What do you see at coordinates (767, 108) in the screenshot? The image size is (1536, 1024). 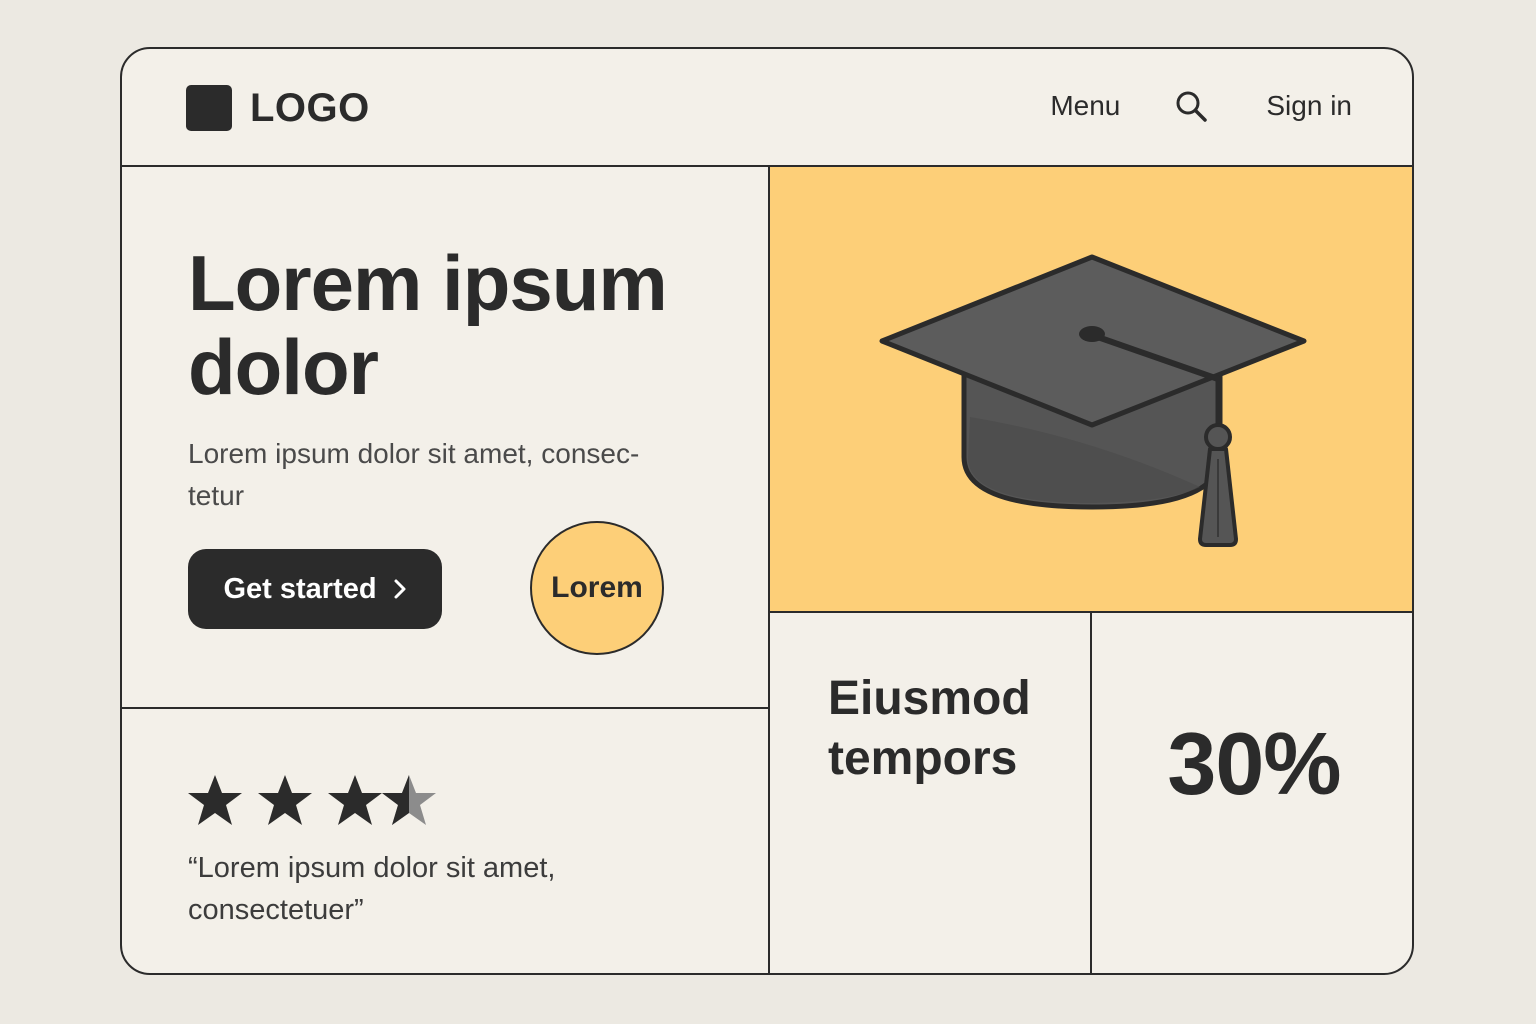 I see `header: LOGO Menu Sign in` at bounding box center [767, 108].